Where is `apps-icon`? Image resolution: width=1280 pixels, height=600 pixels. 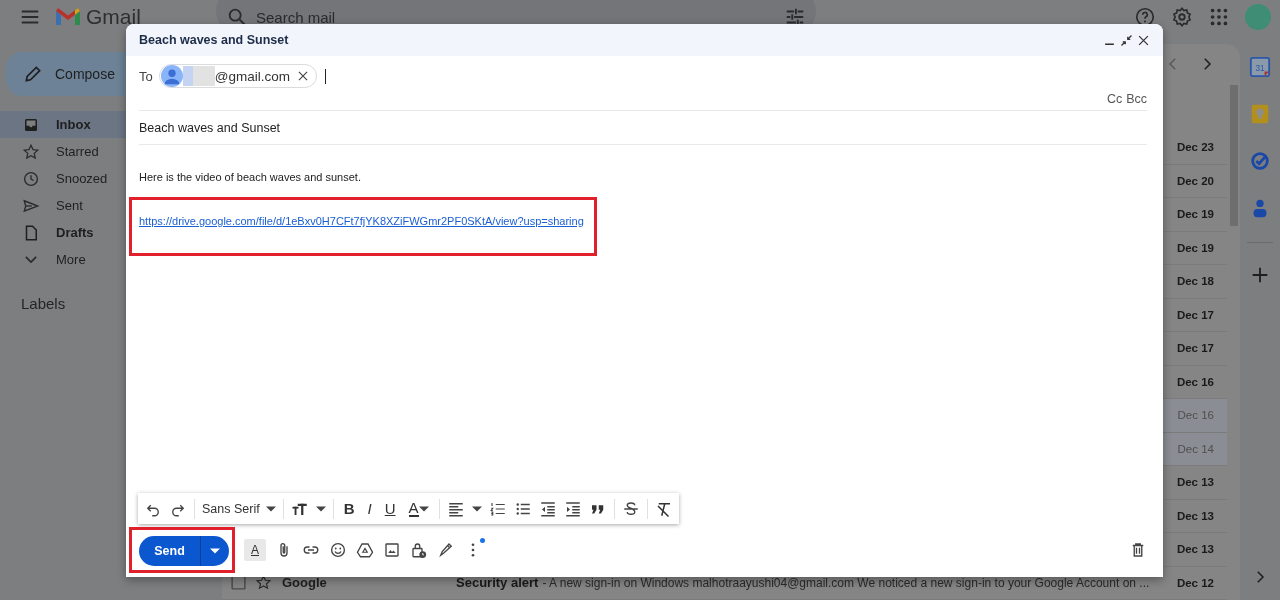
apps-icon is located at coordinates (1219, 17).